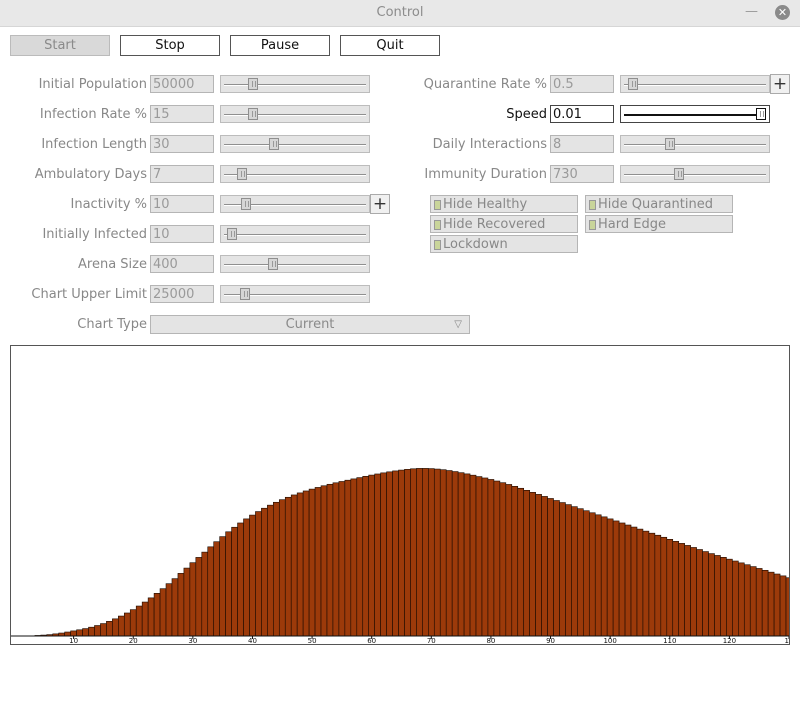 The height and width of the screenshot is (725, 800). Describe the element at coordinates (73, 640) in the screenshot. I see `x-tick-label: 10` at that location.